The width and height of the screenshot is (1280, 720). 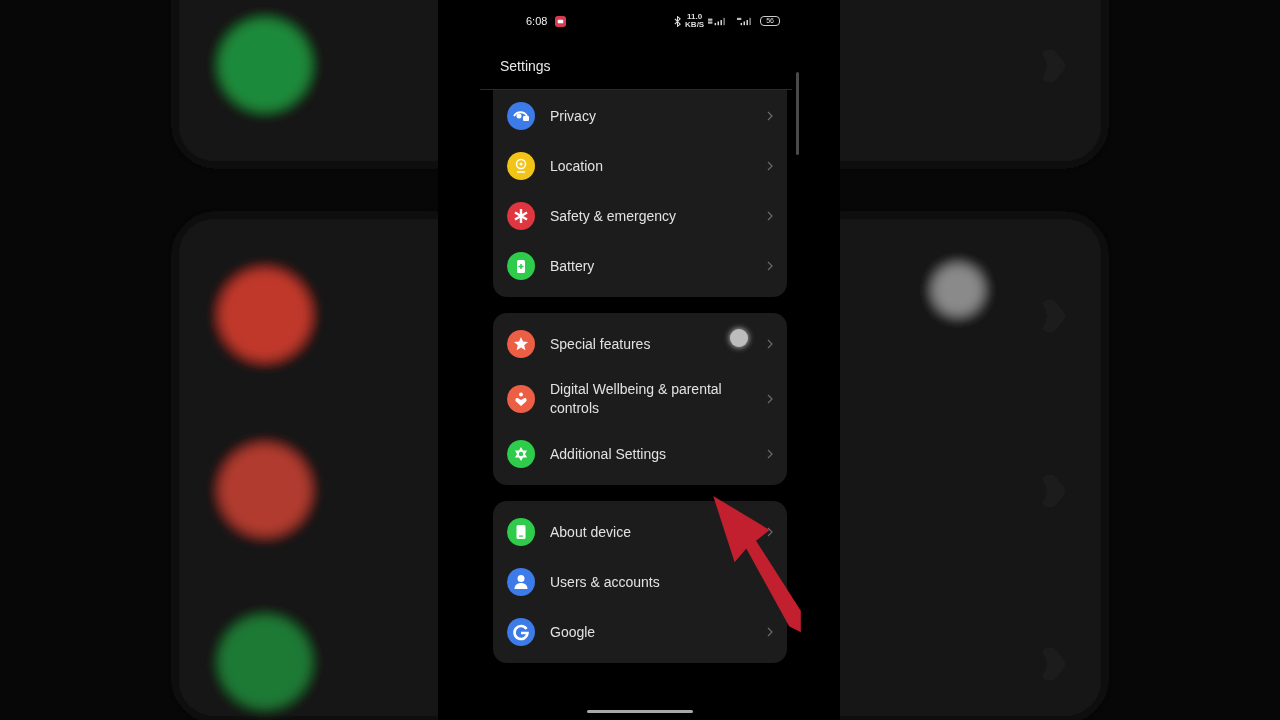 I want to click on recording-icon, so click(x=561, y=21).